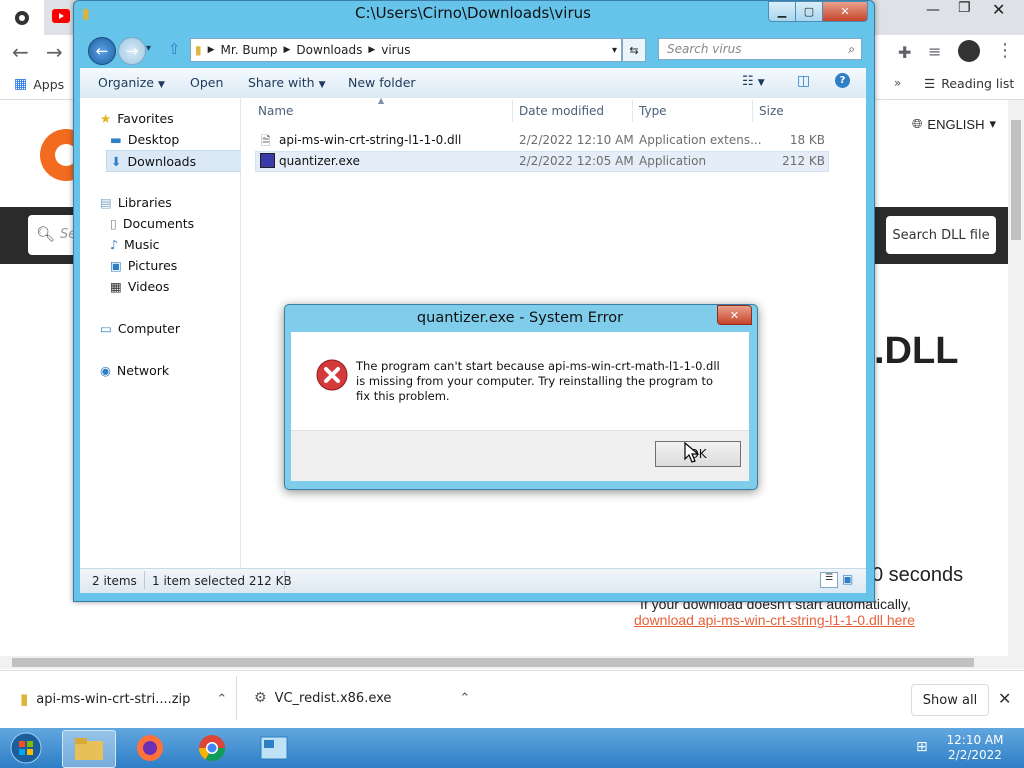 The height and width of the screenshot is (768, 1024). Describe the element at coordinates (206, 82) in the screenshot. I see `open-button: Open` at that location.